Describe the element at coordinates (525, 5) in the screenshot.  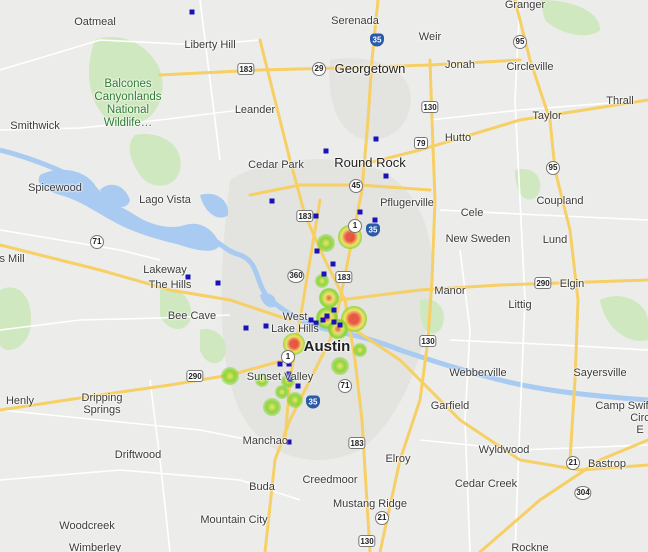
I see `place-label: Granger` at that location.